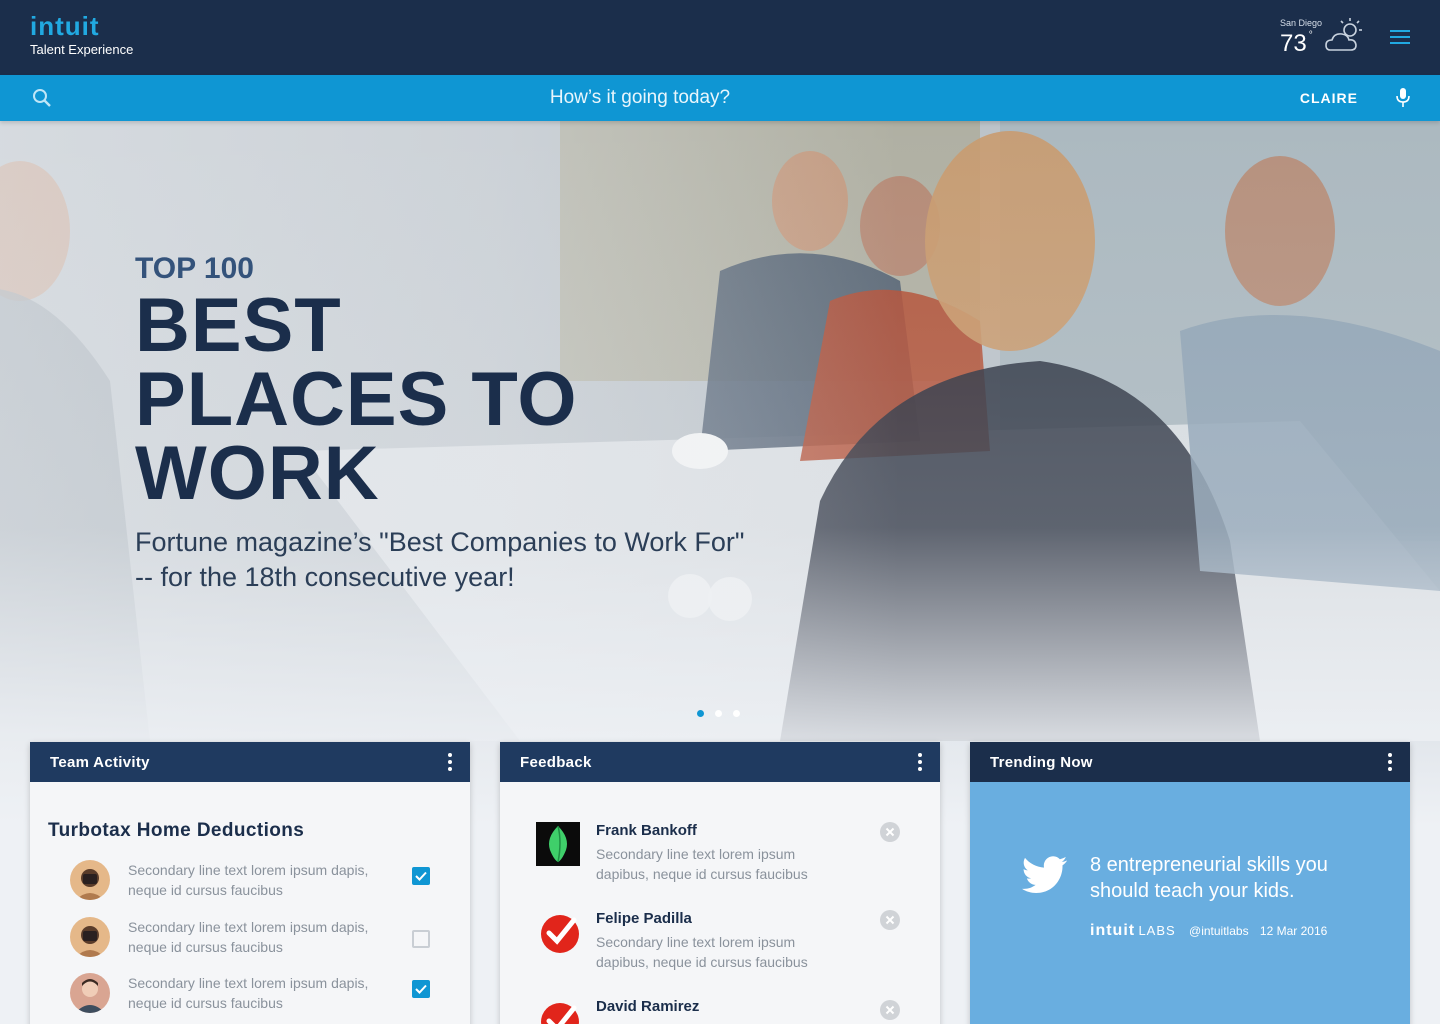 This screenshot has height=1024, width=1440. I want to click on card-title: Team Activity, so click(100, 762).